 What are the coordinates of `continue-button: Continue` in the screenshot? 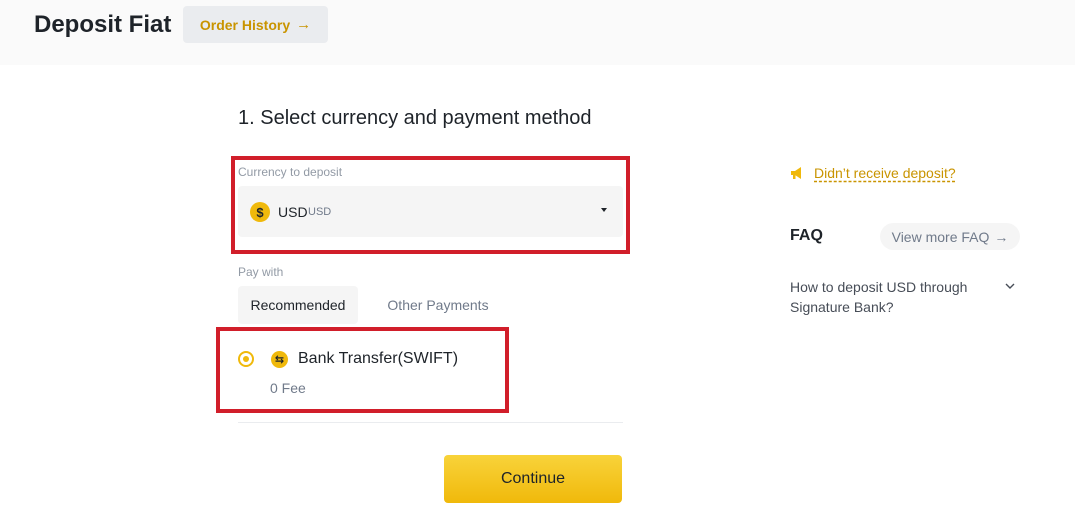 It's located at (533, 479).